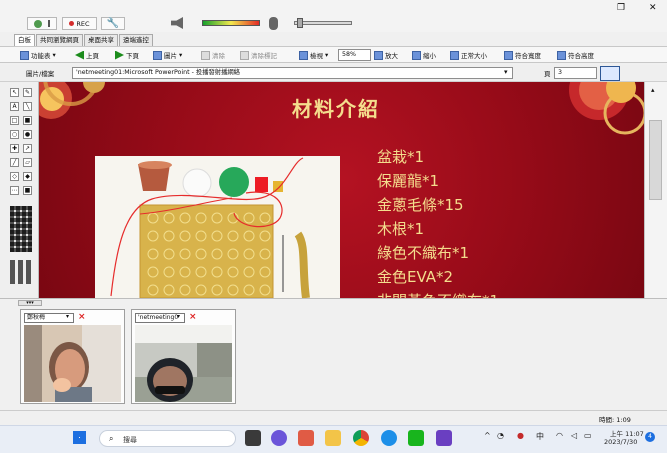  Describe the element at coordinates (444, 438) in the screenshot. I see `meeting-app-icon` at that location.